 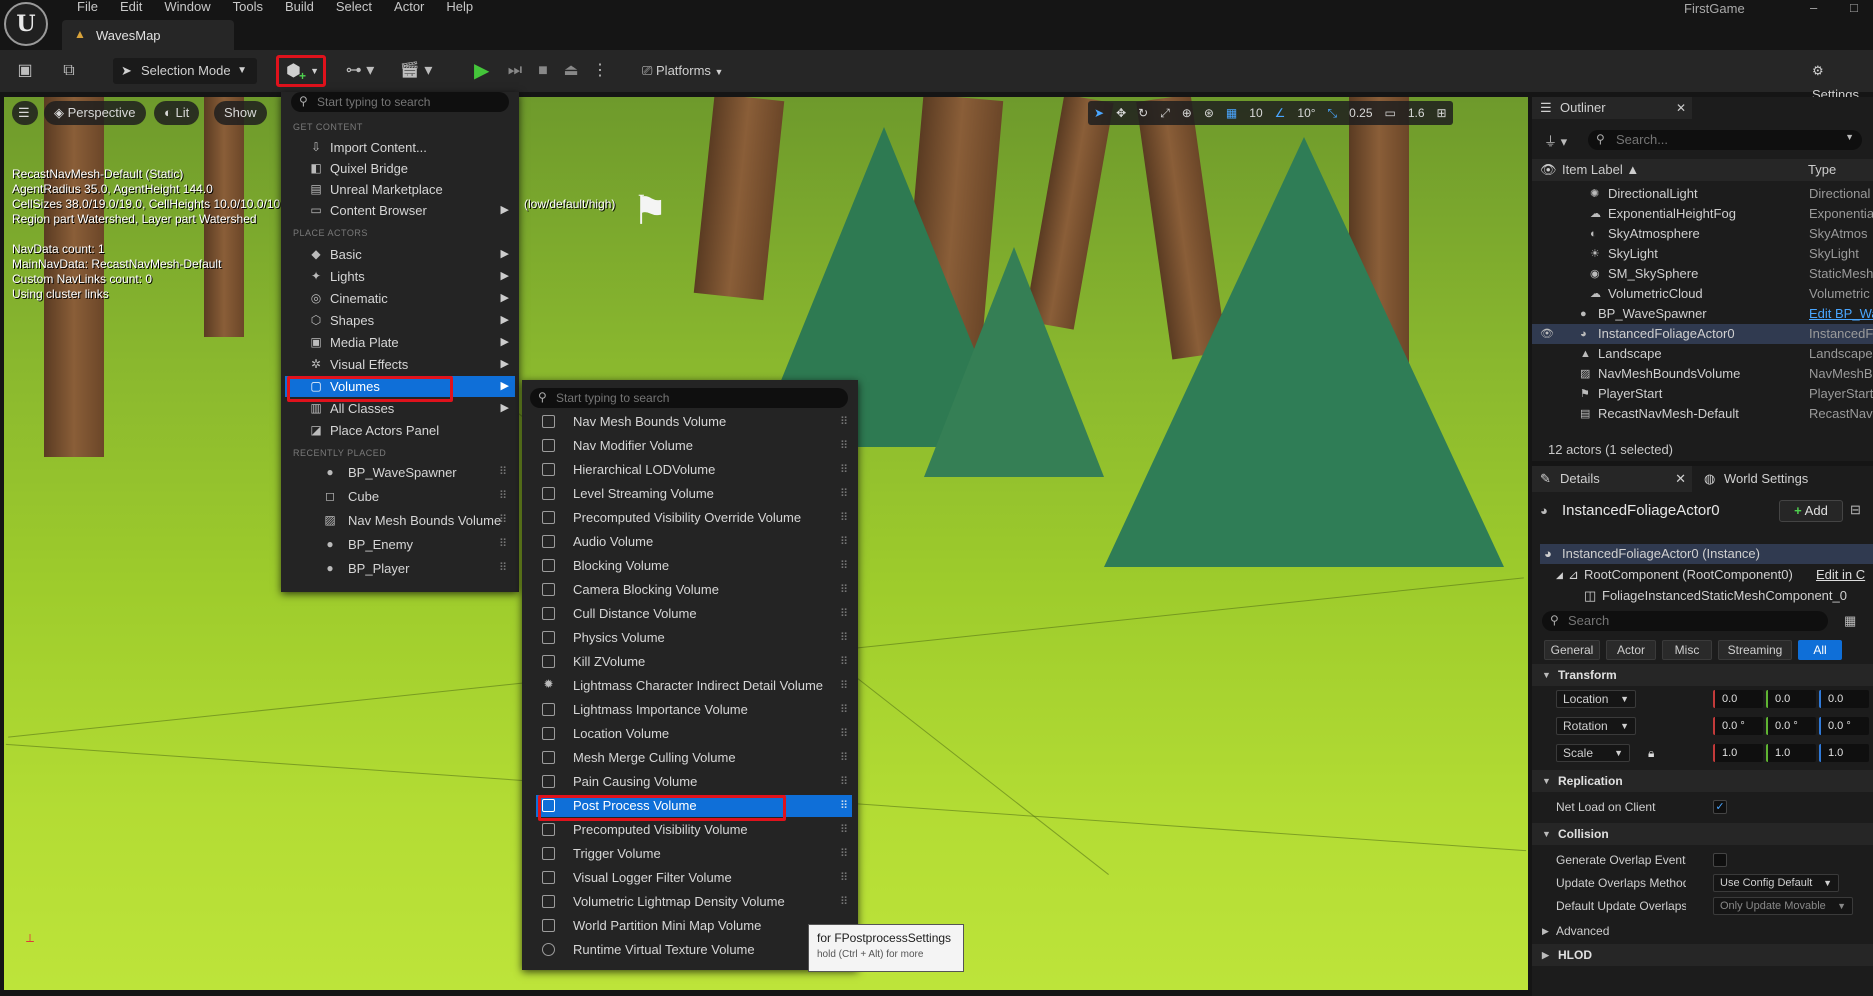 I want to click on volume-item: Level Streaming Volume ⠿, so click(x=694, y=494).